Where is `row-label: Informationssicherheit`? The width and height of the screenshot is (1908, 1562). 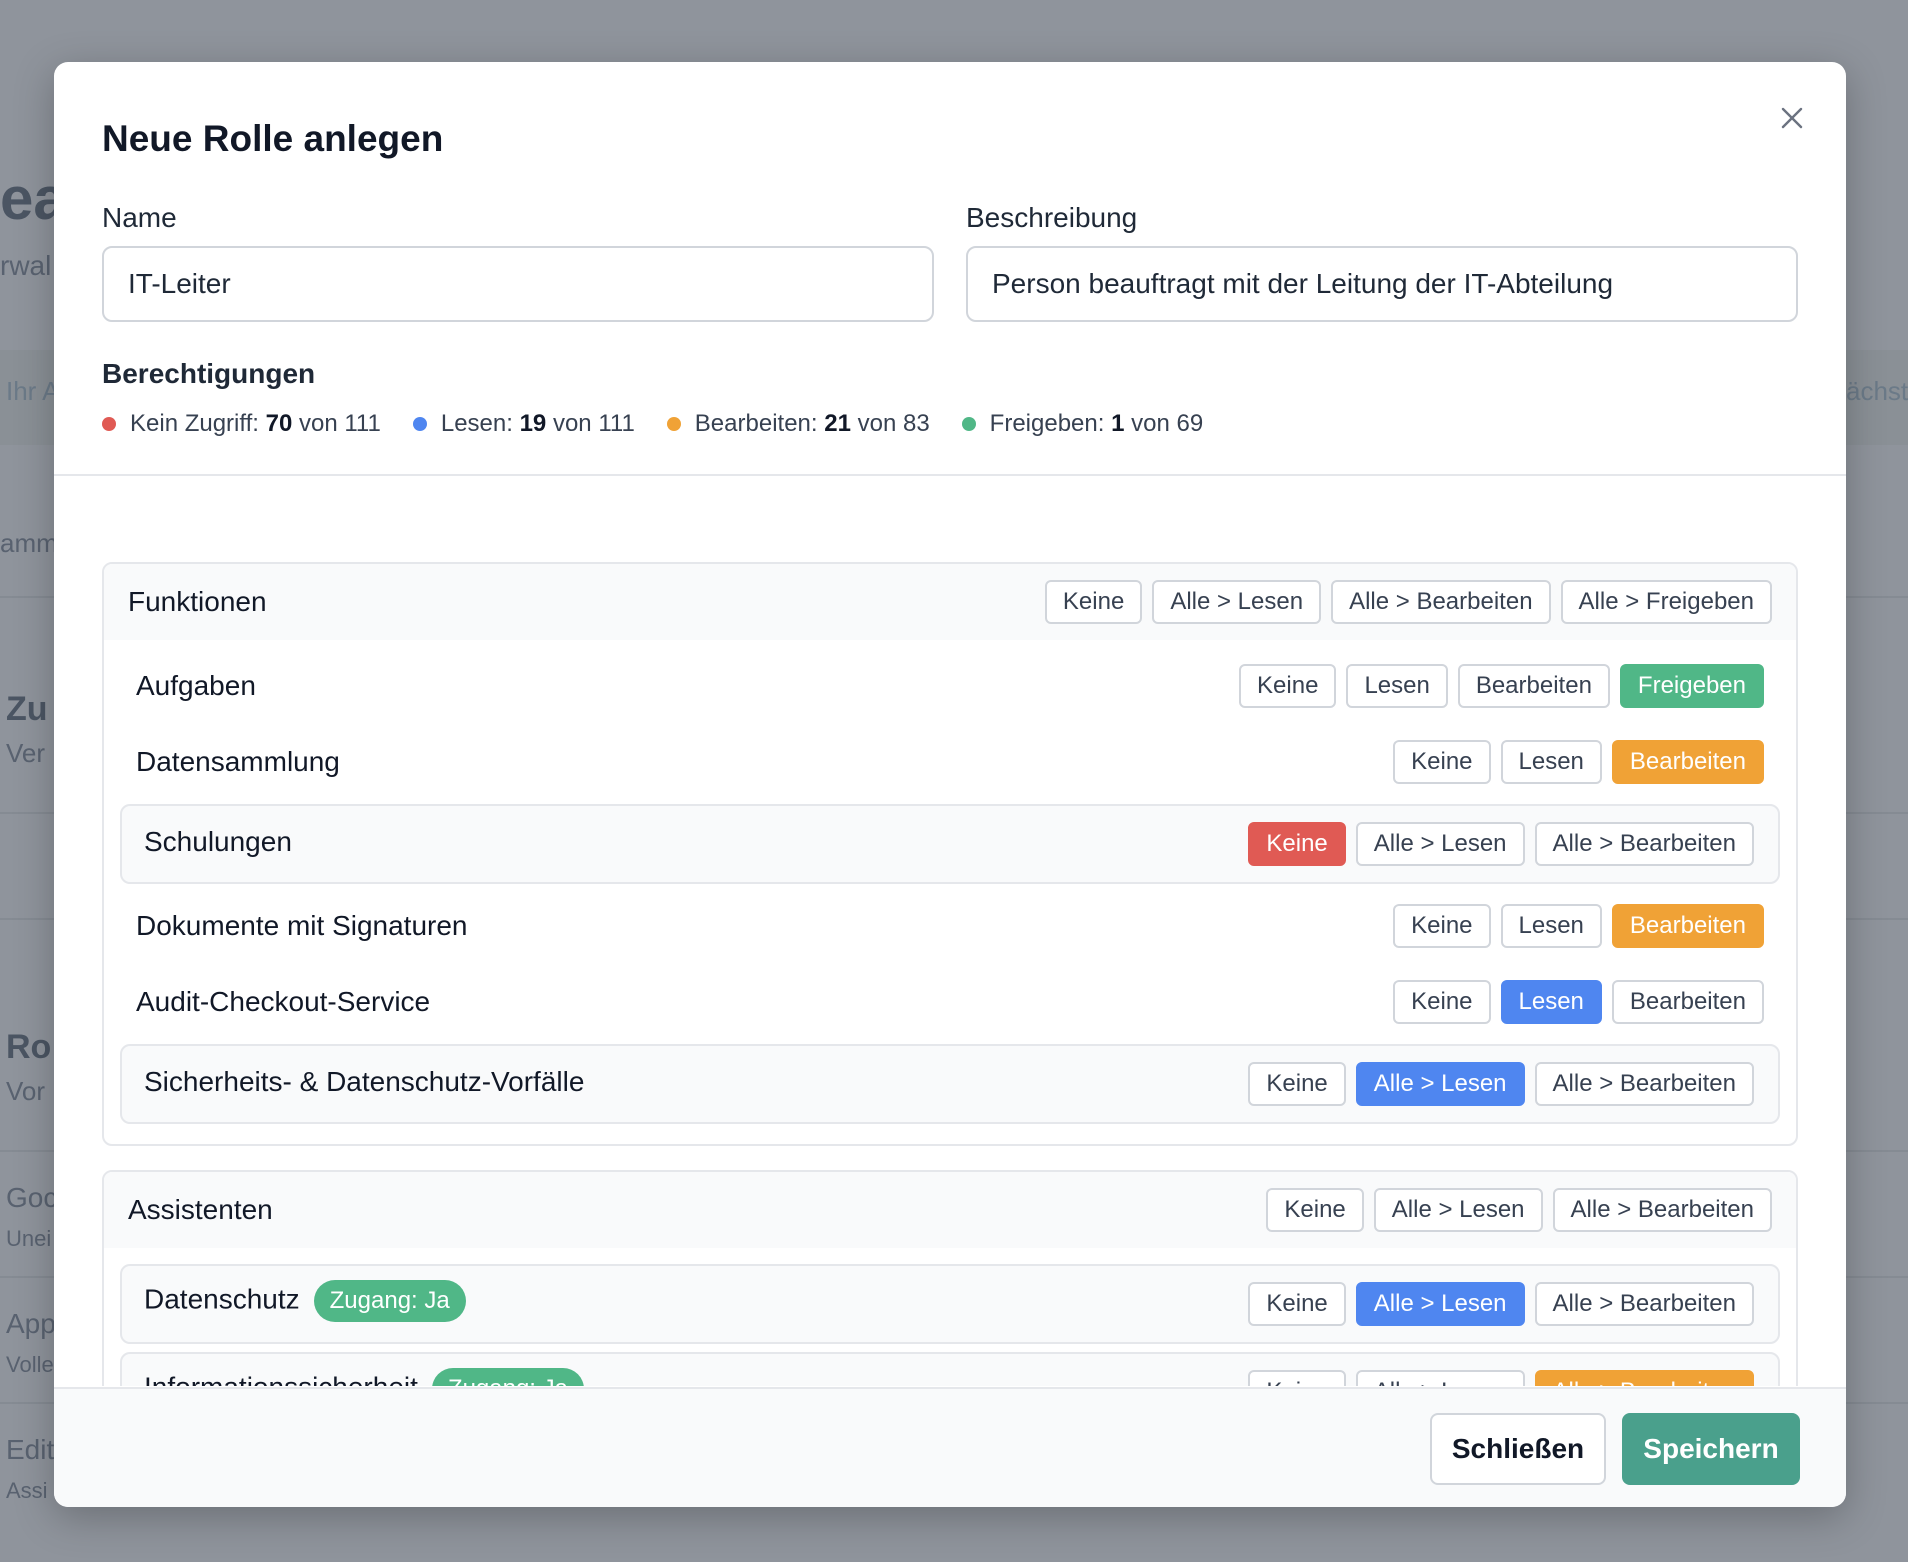
row-label: Informationssicherheit is located at coordinates (281, 1378).